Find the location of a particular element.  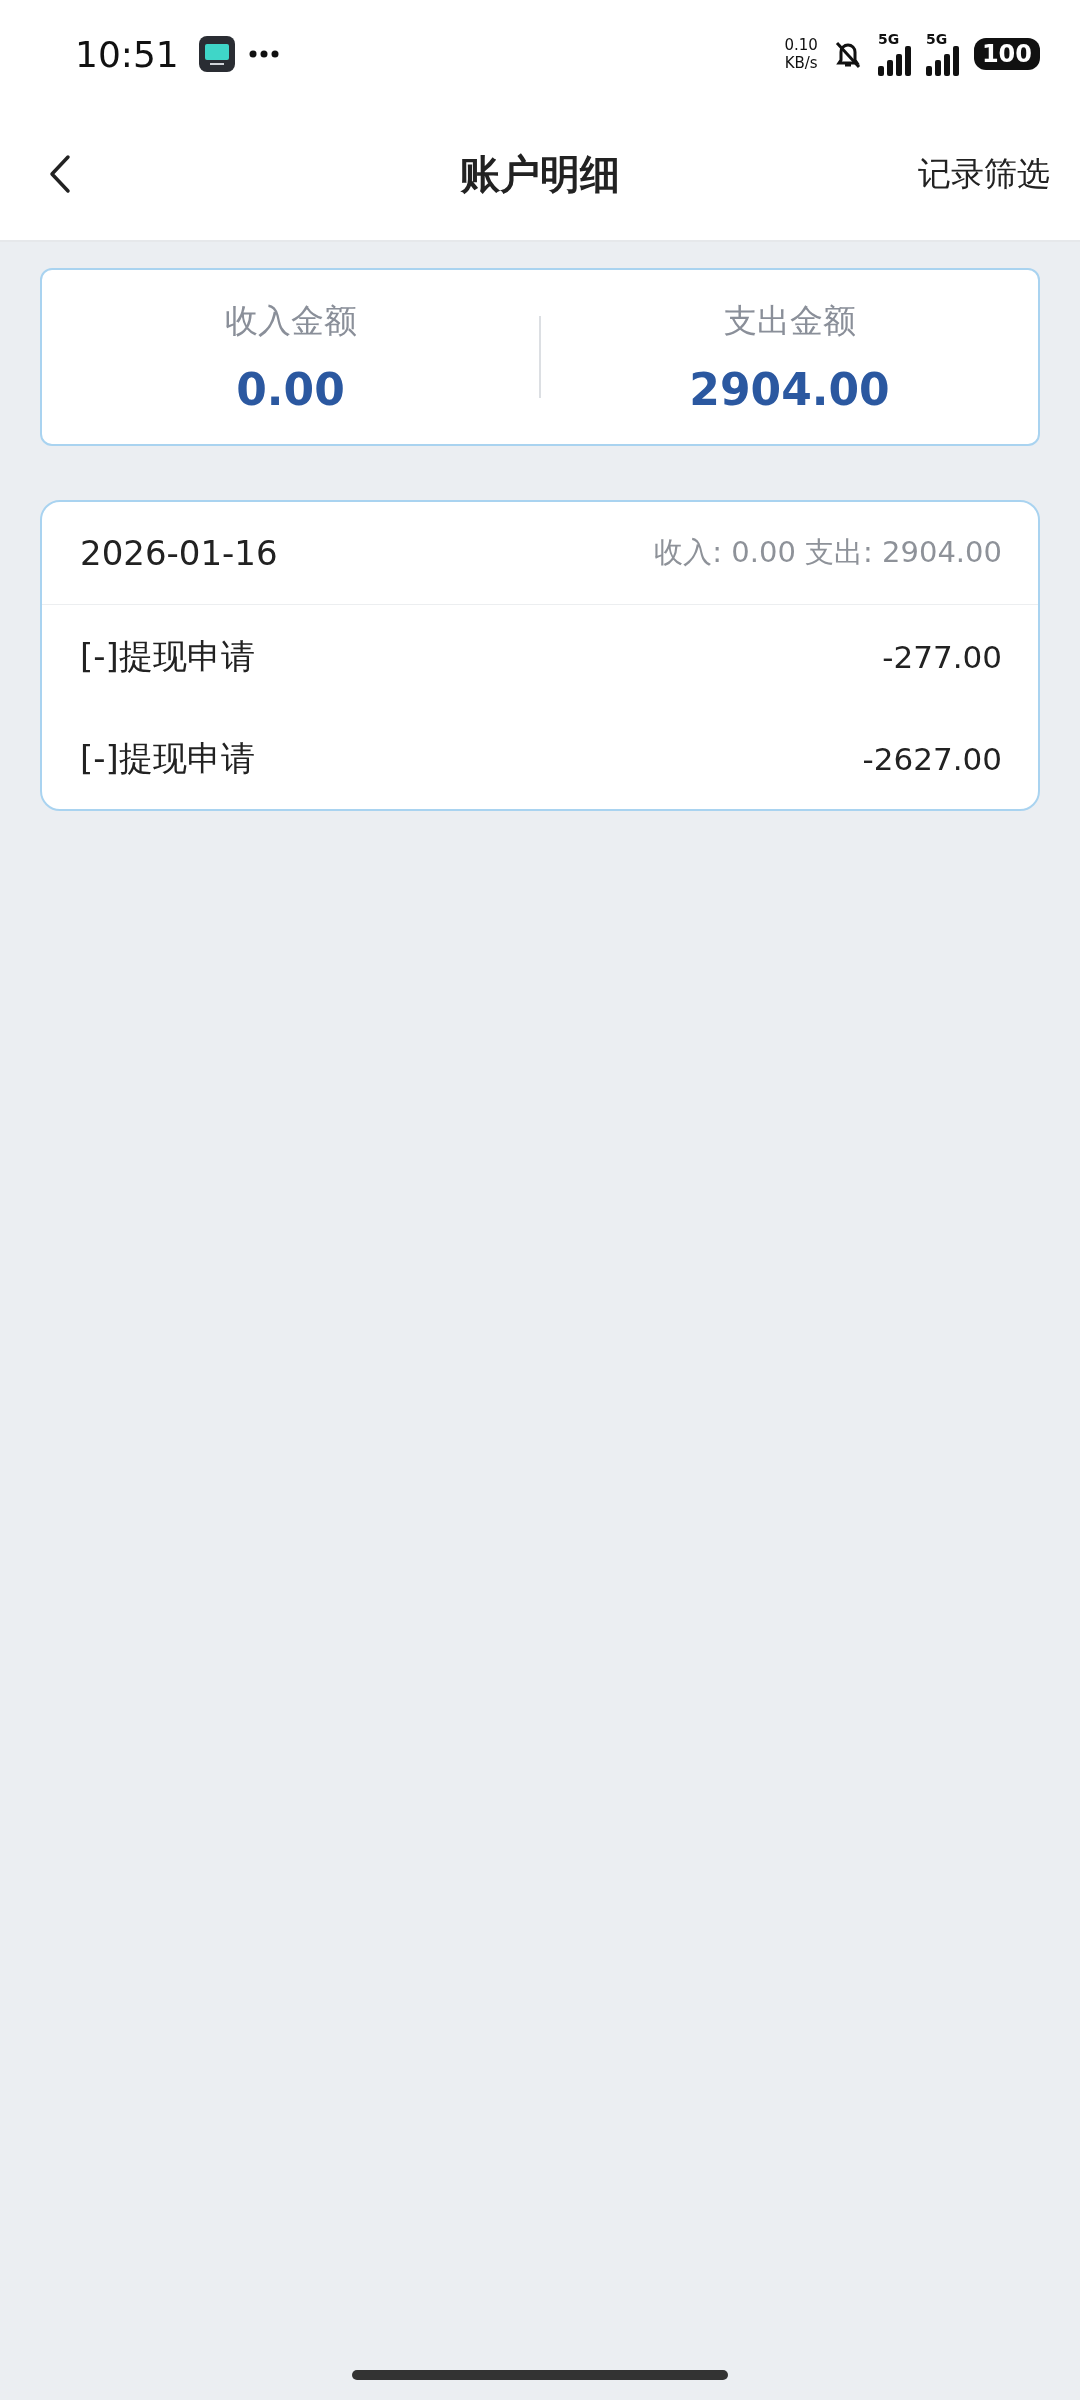

page-title: 账户明细 is located at coordinates (540, 174).